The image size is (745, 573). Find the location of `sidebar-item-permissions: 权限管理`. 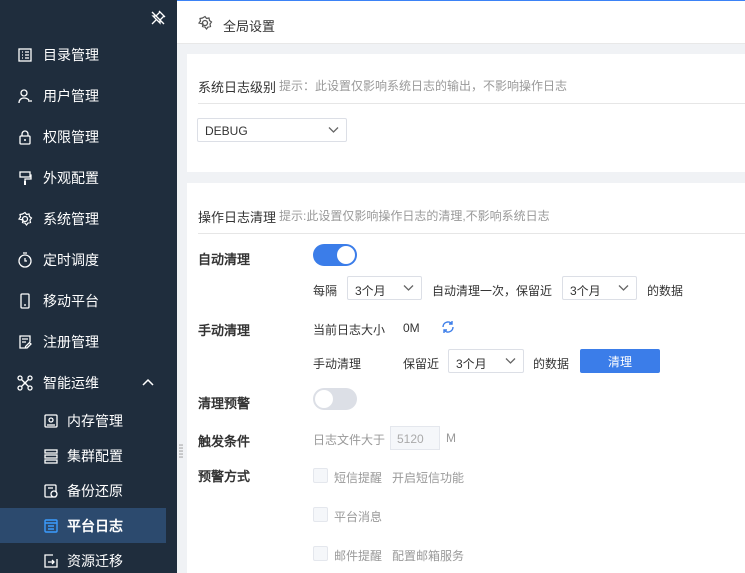

sidebar-item-permissions: 权限管理 is located at coordinates (88, 136).